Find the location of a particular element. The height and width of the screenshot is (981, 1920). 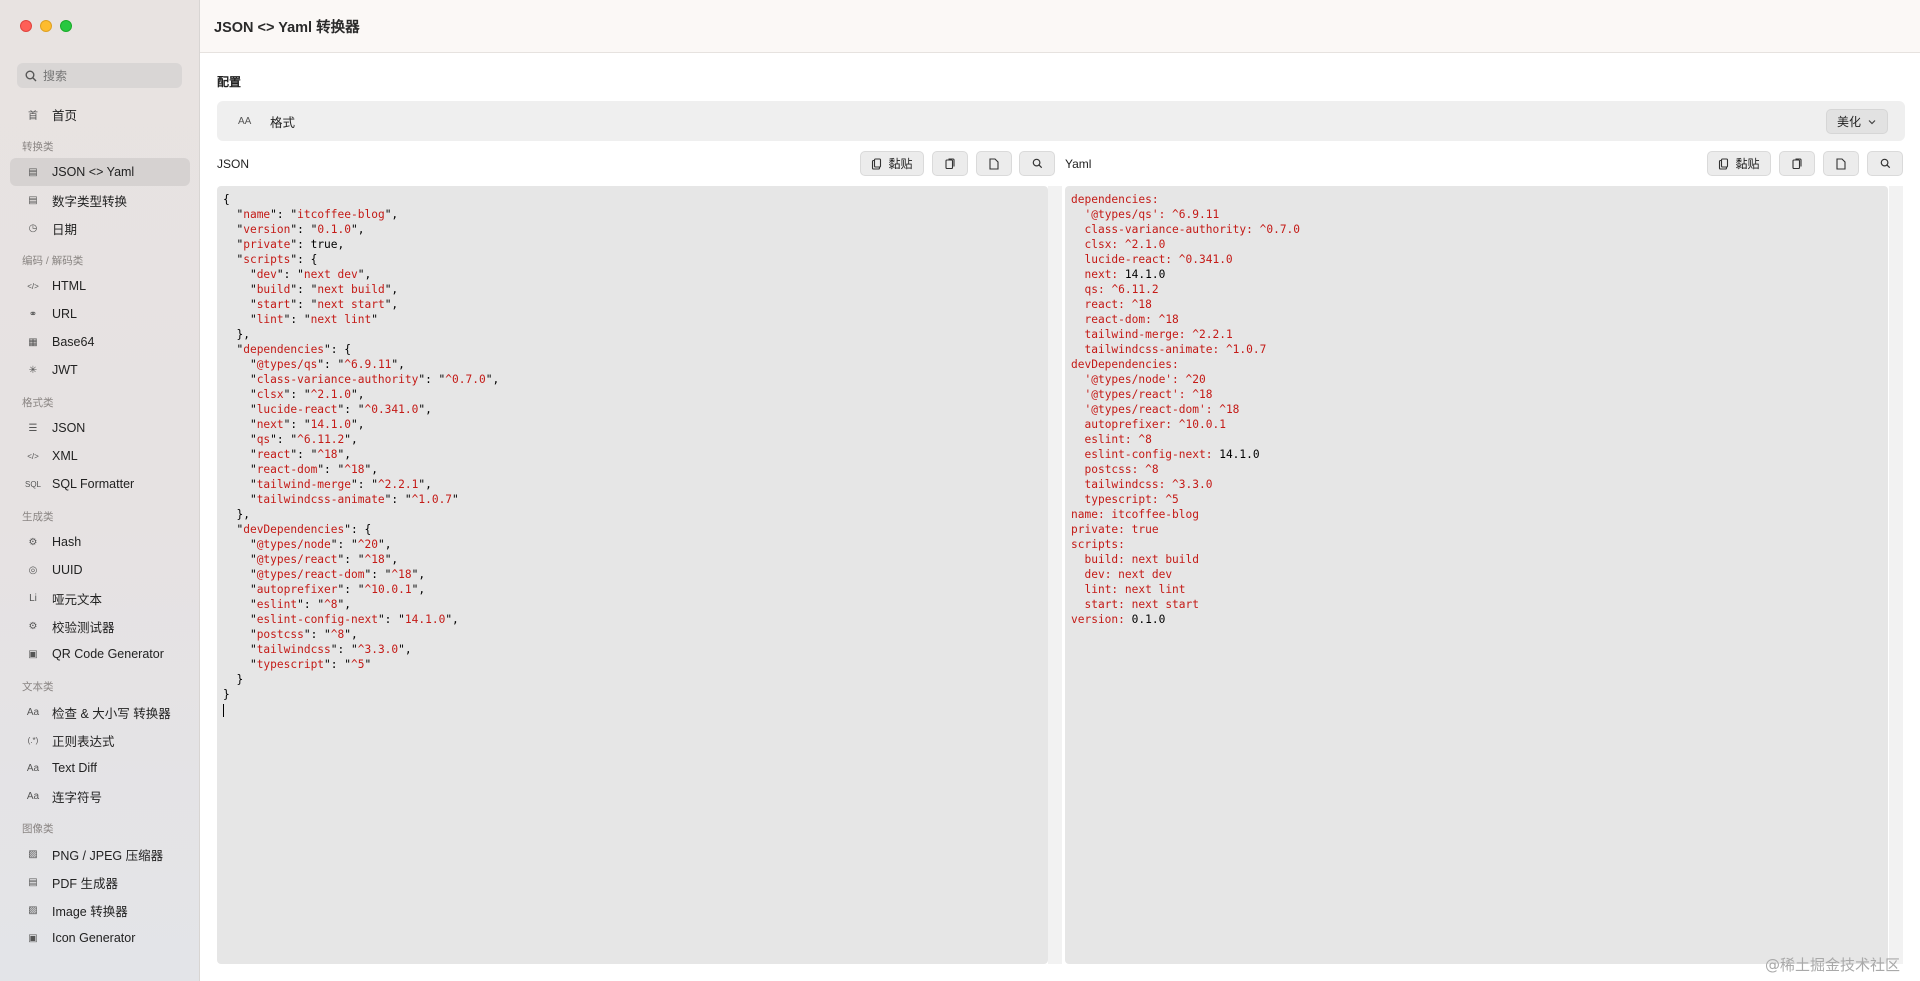

sidebar-item: ▤ JSON <> Yaml is located at coordinates (100, 172).